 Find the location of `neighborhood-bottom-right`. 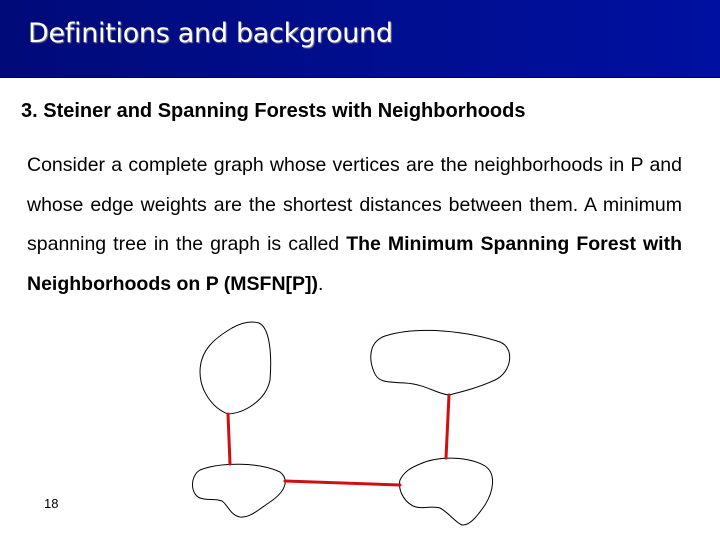

neighborhood-bottom-right is located at coordinates (446, 491).